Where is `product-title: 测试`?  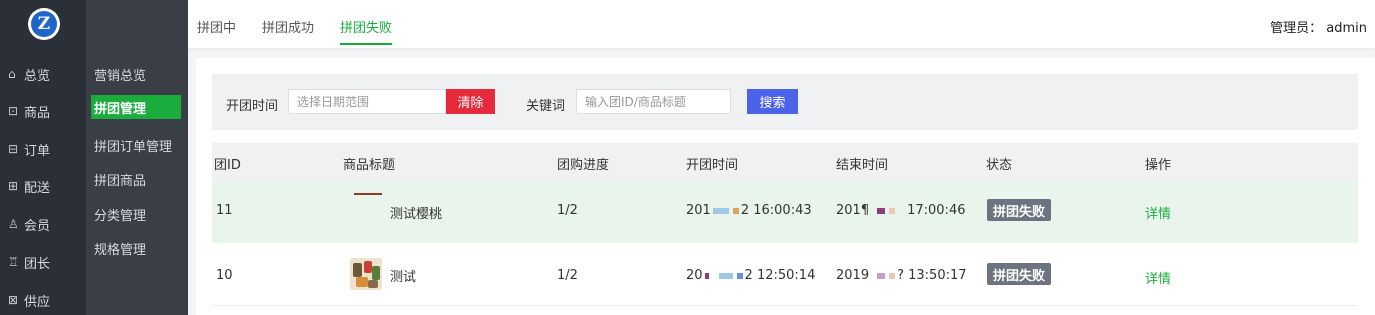 product-title: 测试 is located at coordinates (403, 277).